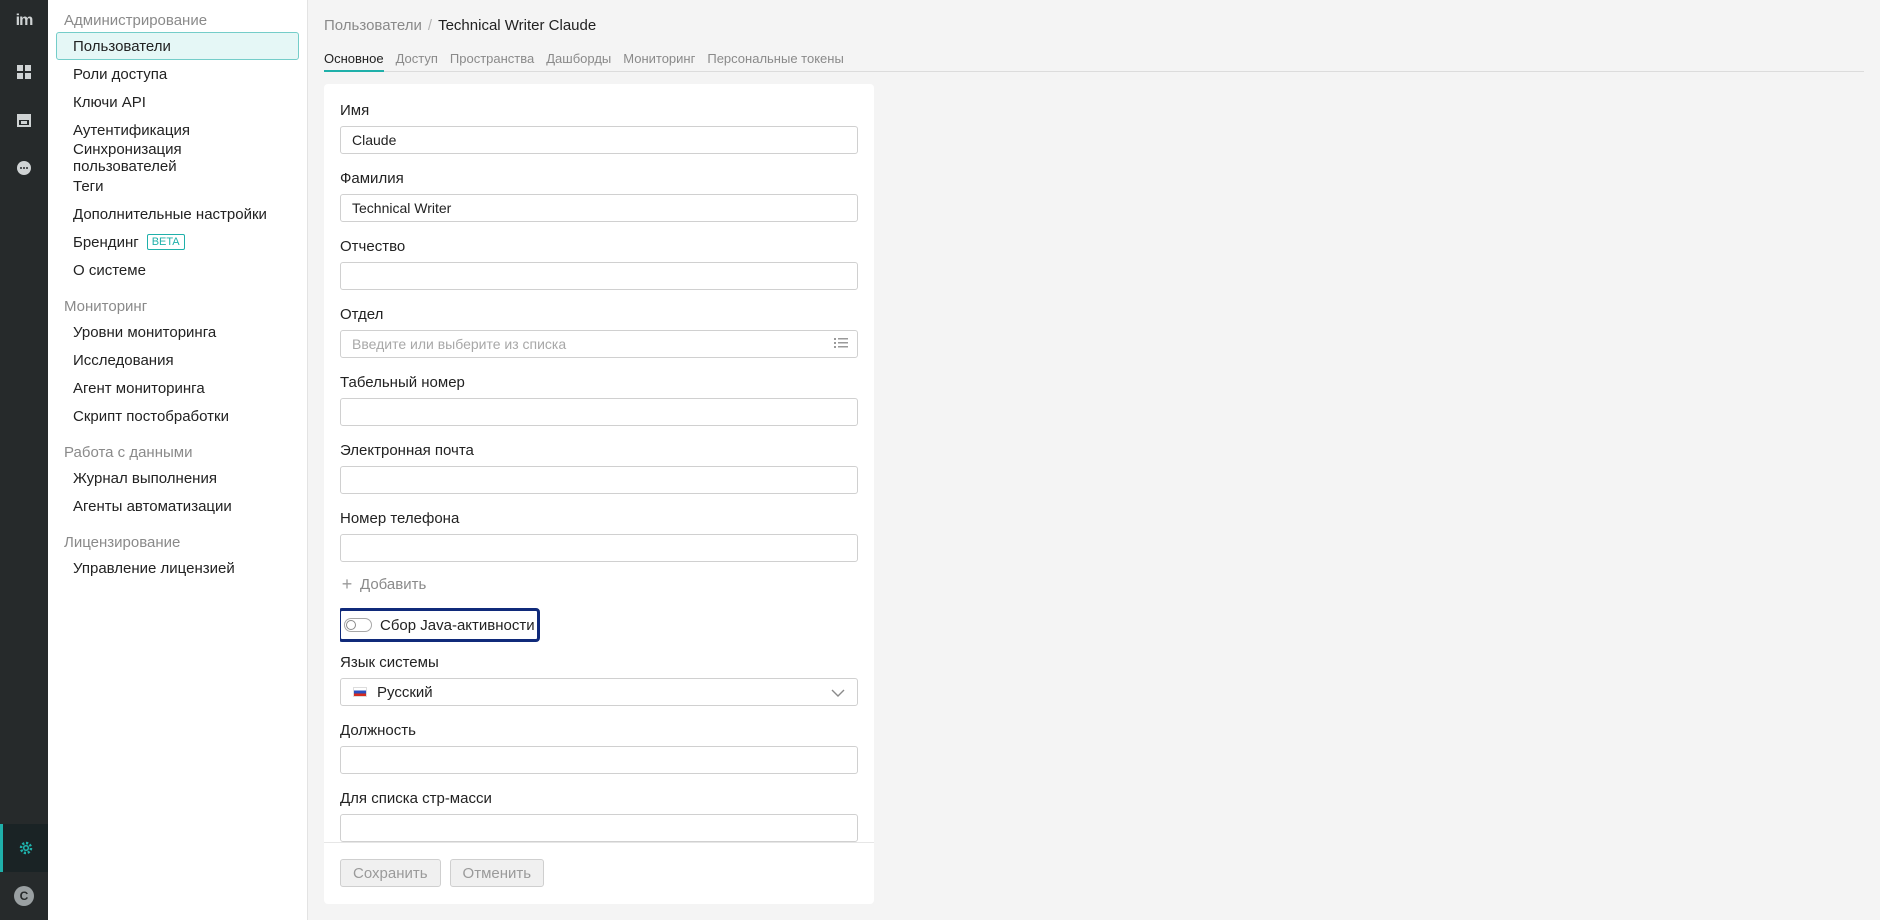 The height and width of the screenshot is (920, 1880). Describe the element at coordinates (120, 74) in the screenshot. I see `sidebar-item-label: Роли доступа` at that location.